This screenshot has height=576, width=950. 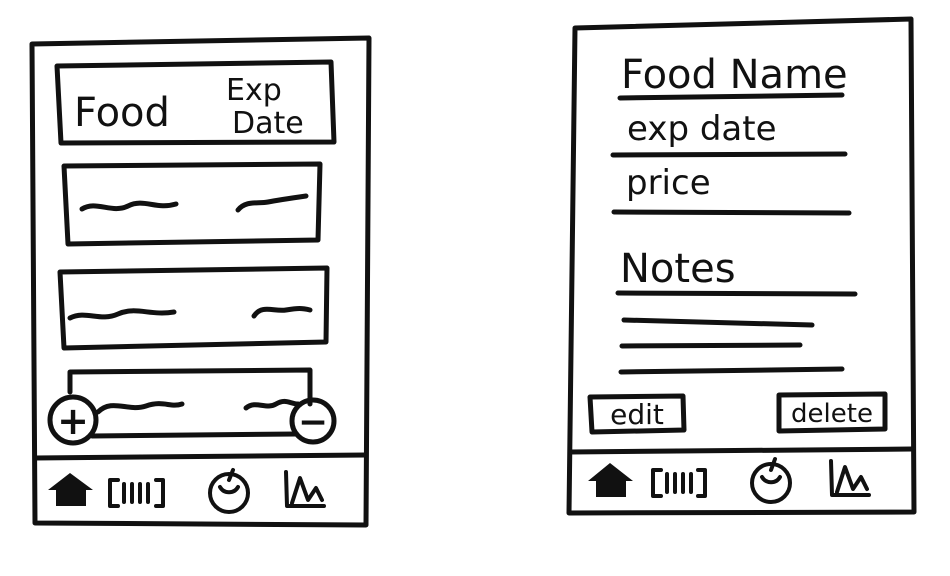 I want to click on exp-column-label-line1: Exp, so click(x=254, y=90).